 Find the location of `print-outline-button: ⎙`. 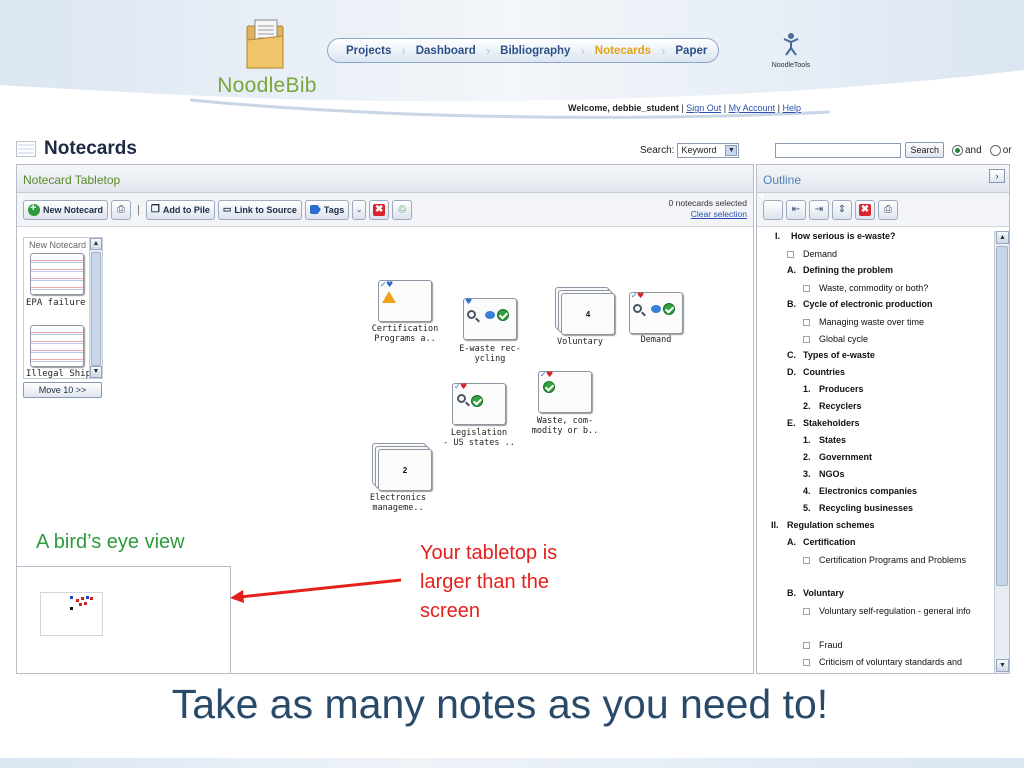

print-outline-button: ⎙ is located at coordinates (888, 209).